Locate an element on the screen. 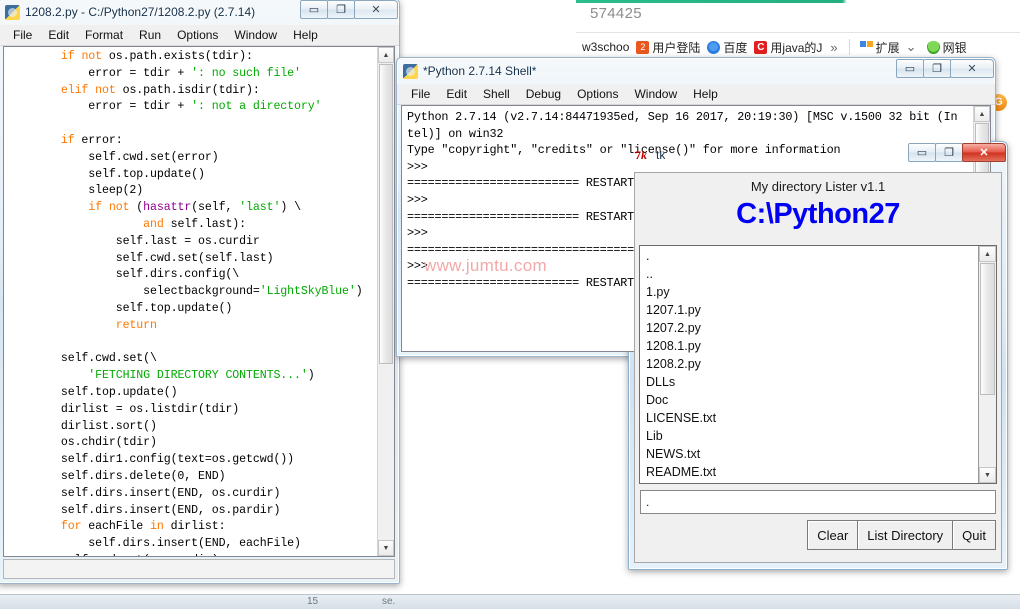  python-idle-icon is located at coordinates (410, 71).